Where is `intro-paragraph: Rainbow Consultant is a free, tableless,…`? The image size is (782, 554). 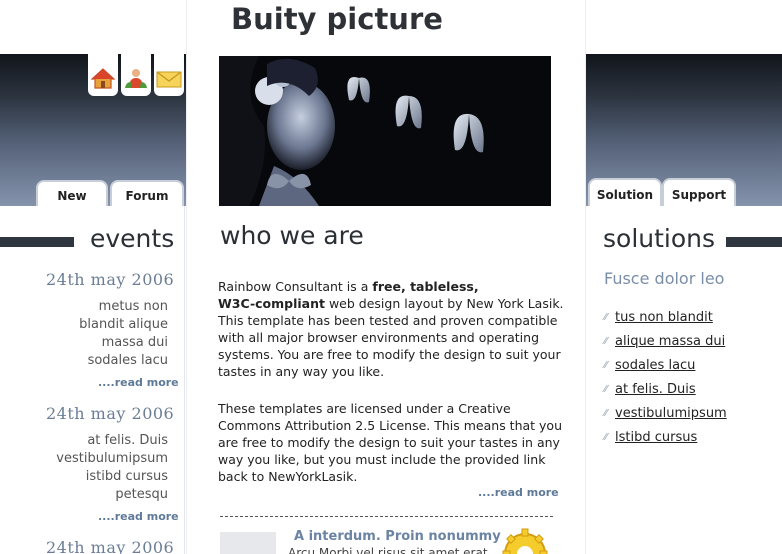
intro-paragraph: Rainbow Consultant is a free, tableless,… is located at coordinates (392, 329).